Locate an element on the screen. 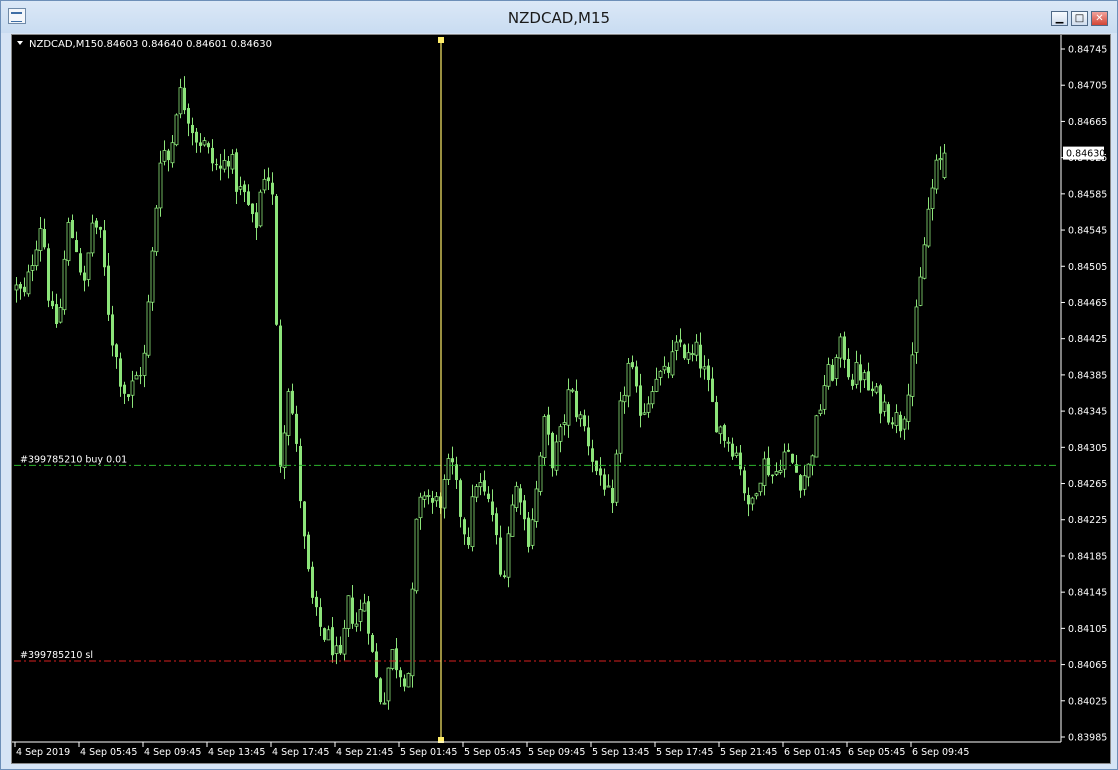  price-tick-label: 0.84505 is located at coordinates (1087, 267).